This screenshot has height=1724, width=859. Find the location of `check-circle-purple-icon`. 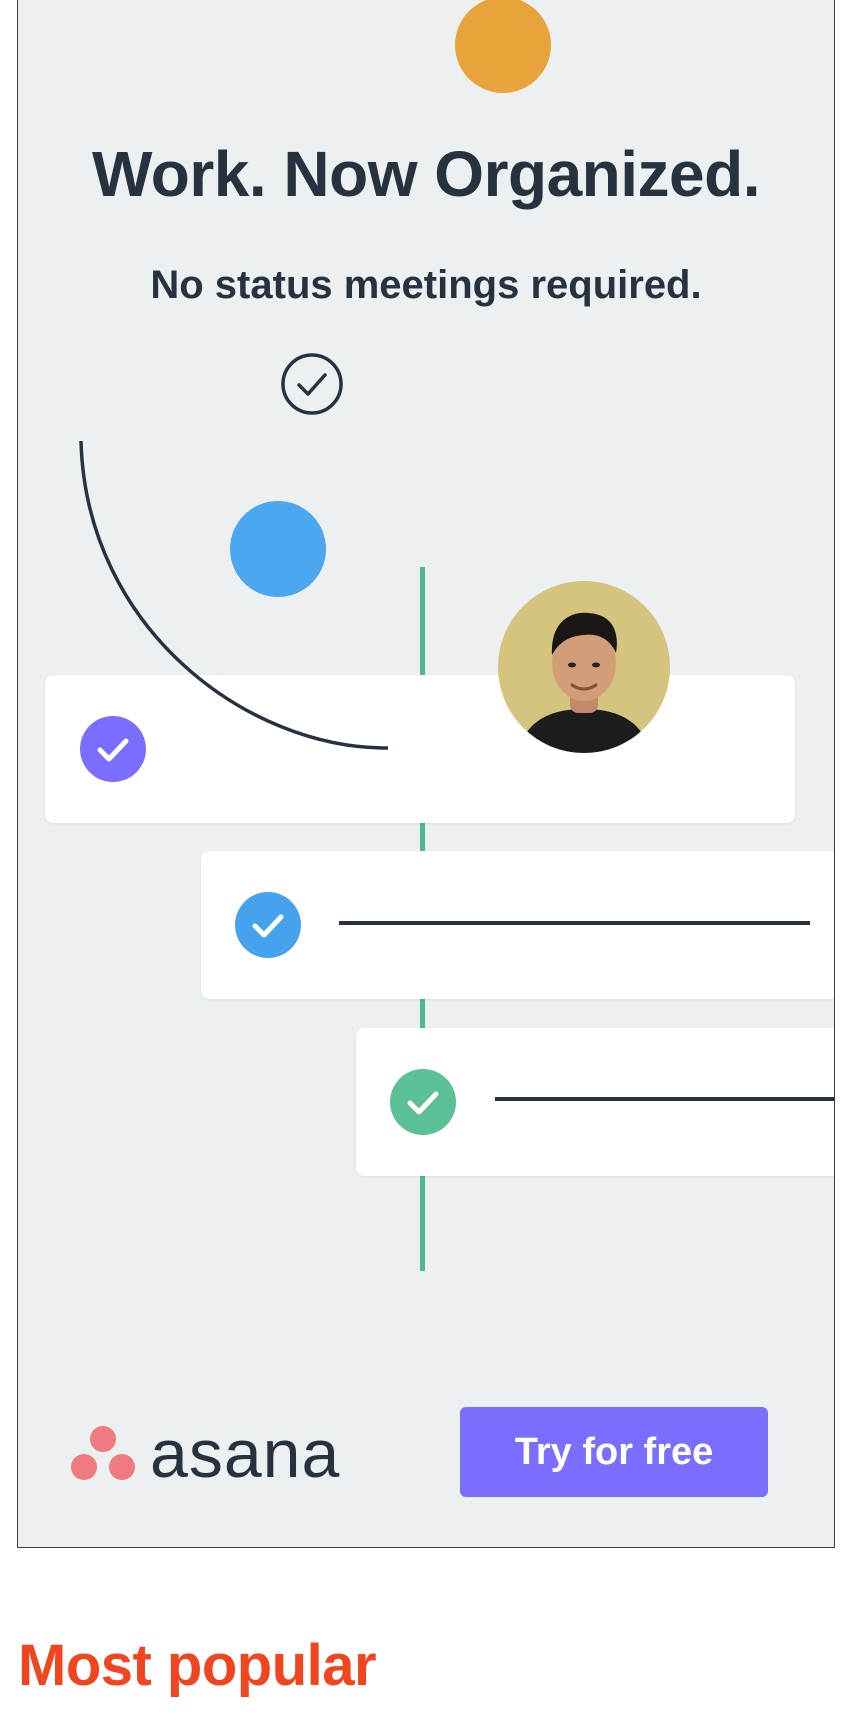

check-circle-purple-icon is located at coordinates (113, 749).